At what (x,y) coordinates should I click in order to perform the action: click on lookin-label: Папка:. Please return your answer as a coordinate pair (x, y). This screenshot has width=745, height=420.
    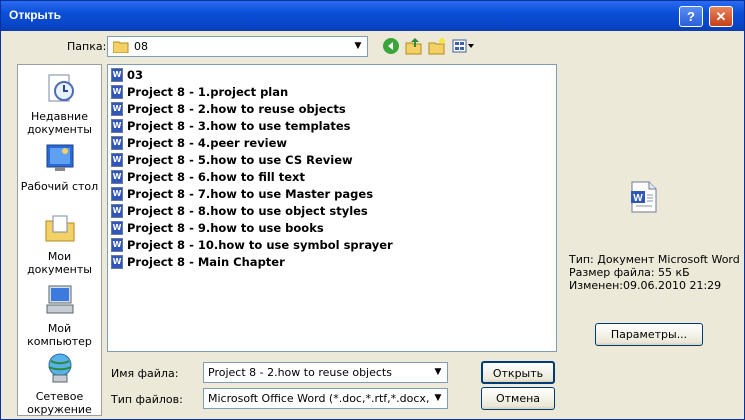
    Looking at the image, I should click on (87, 46).